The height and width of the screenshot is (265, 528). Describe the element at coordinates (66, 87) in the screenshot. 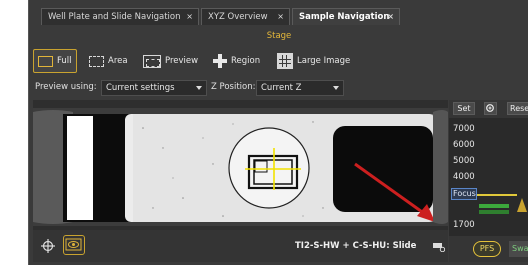

I see `preview-using-label: Preview using:` at that location.